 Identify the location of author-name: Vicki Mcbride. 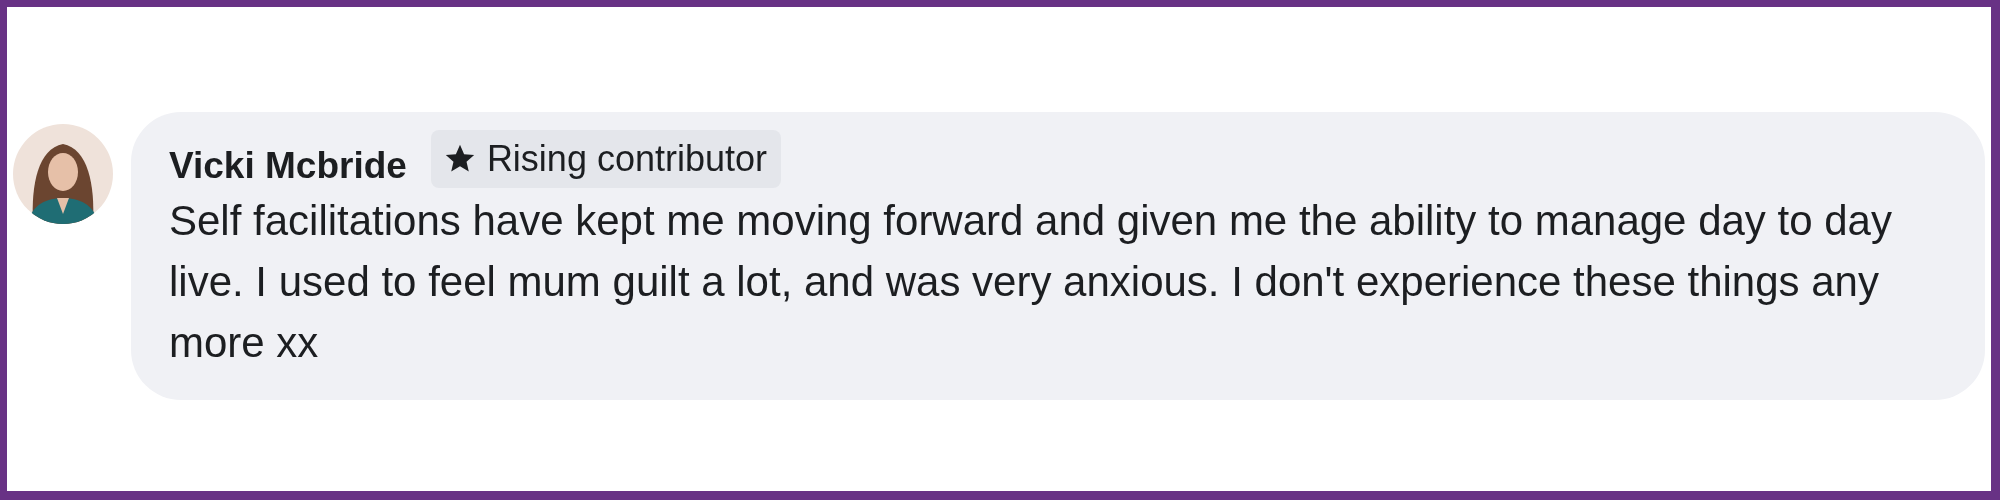
(288, 159).